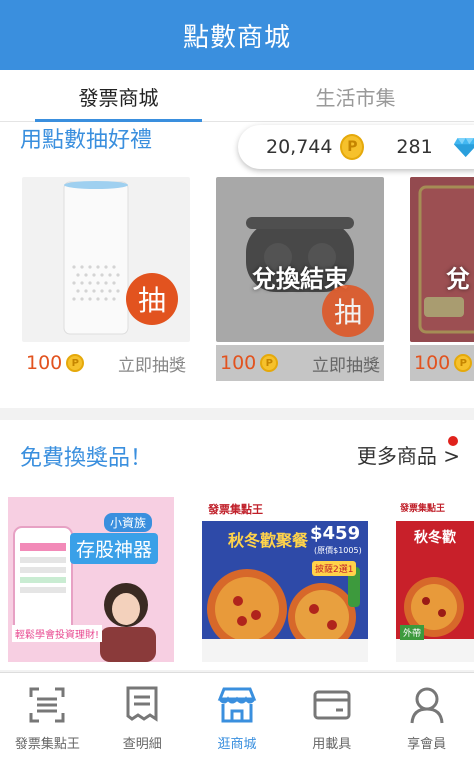 The width and height of the screenshot is (474, 758). What do you see at coordinates (412, 632) in the screenshot?
I see `prize-badge: 外帶` at bounding box center [412, 632].